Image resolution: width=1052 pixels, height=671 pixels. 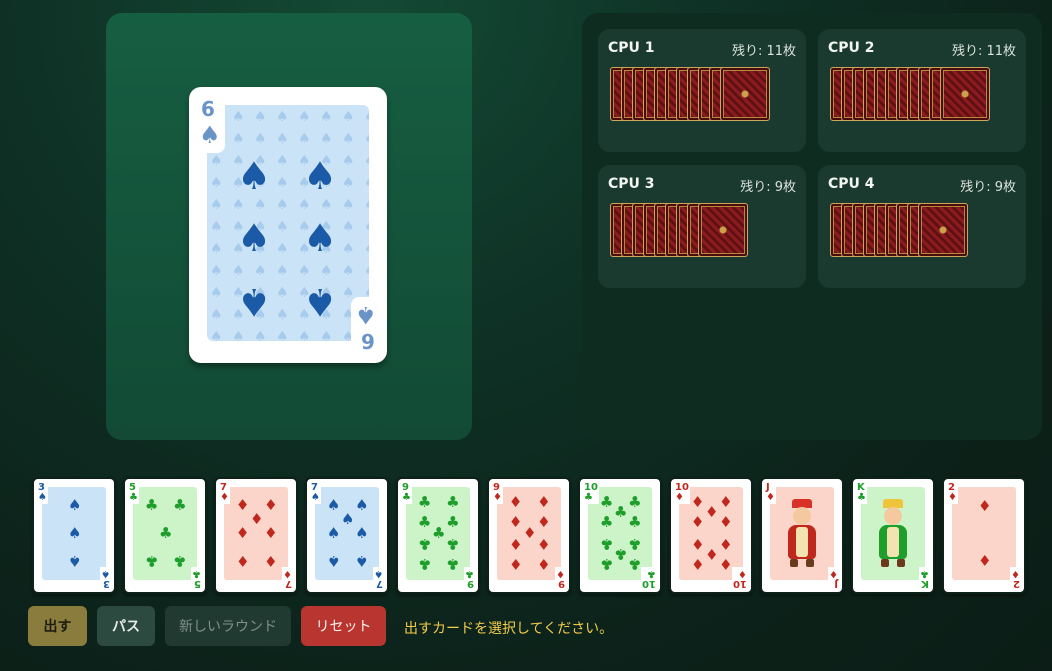 I want to click on played-card-suit-bottom: ♠, so click(x=366, y=315).